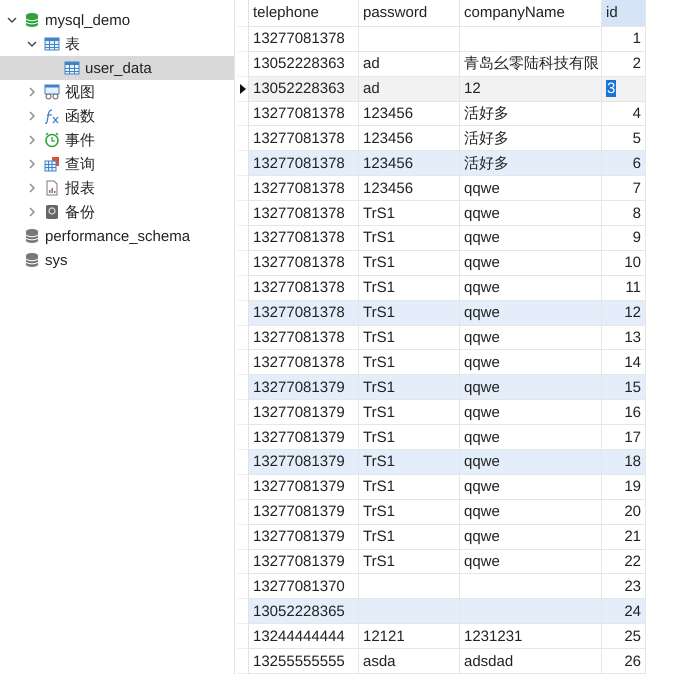  What do you see at coordinates (531, 13) in the screenshot?
I see `column-header: companyName` at bounding box center [531, 13].